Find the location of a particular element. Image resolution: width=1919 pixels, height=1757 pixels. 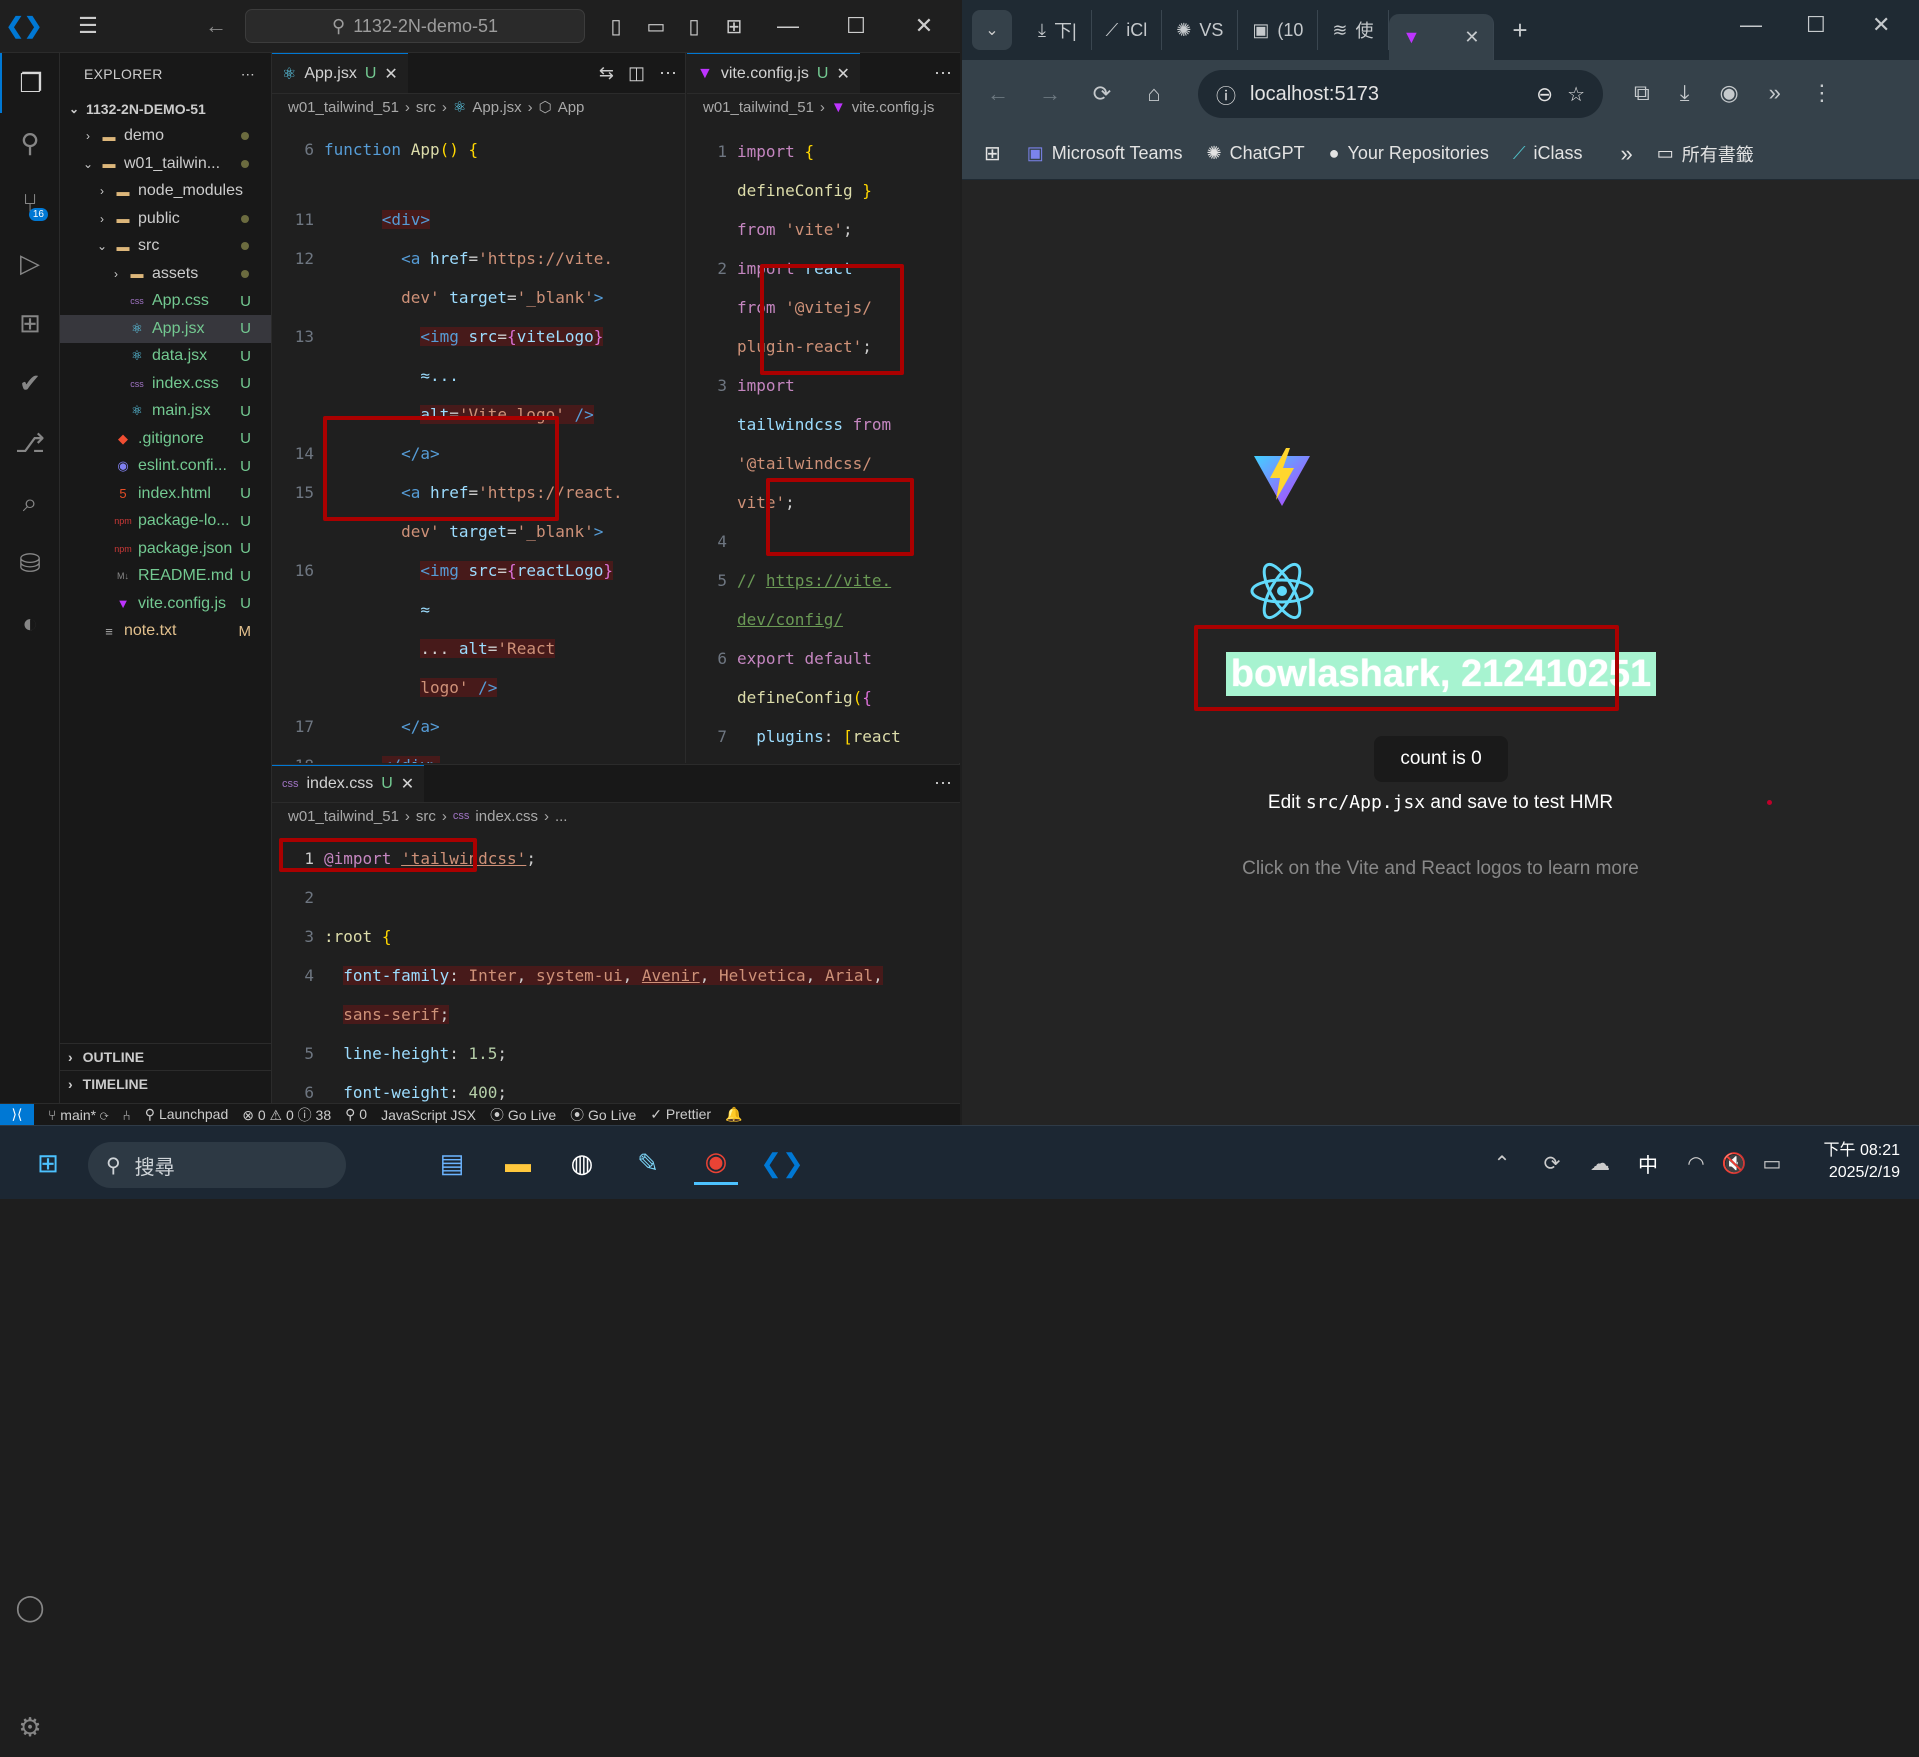

apps-grid-icon: ⊞ is located at coordinates (992, 153).